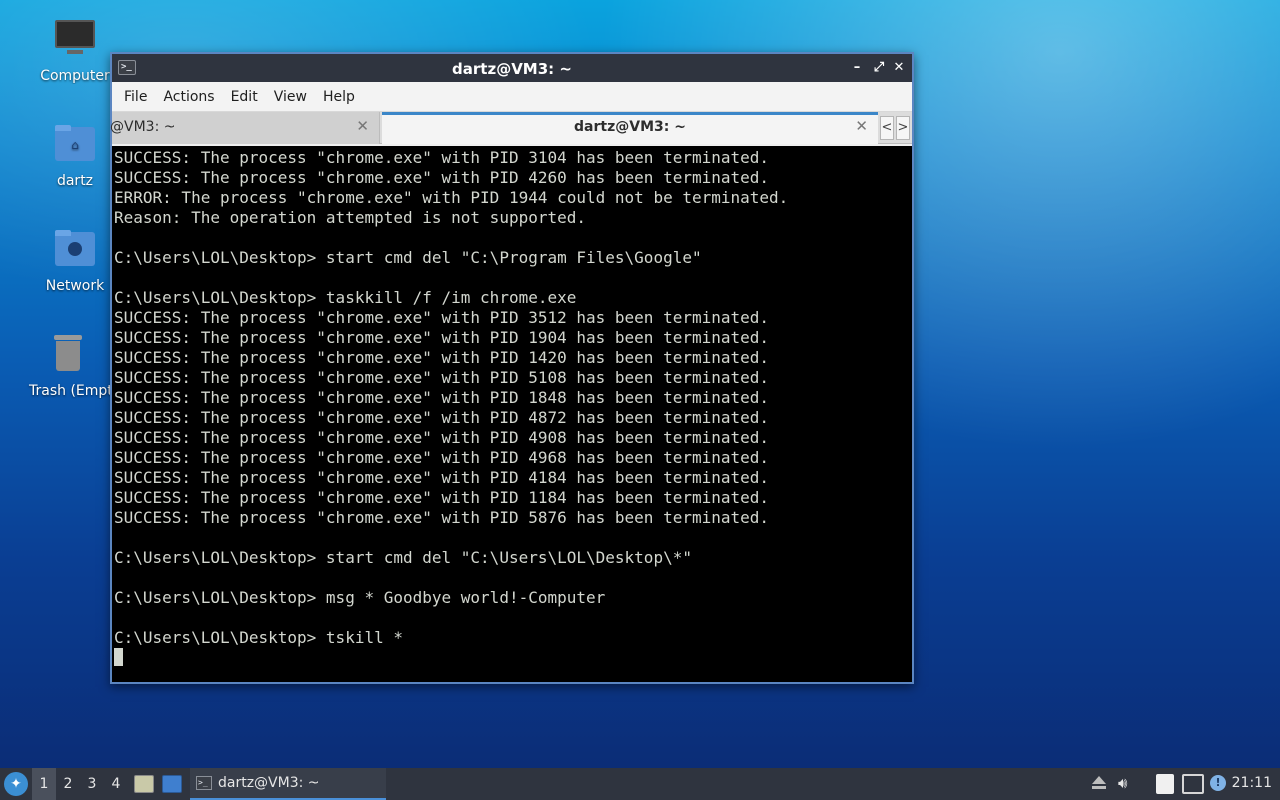  Describe the element at coordinates (879, 68) in the screenshot. I see `maximize-button: ⤢` at that location.